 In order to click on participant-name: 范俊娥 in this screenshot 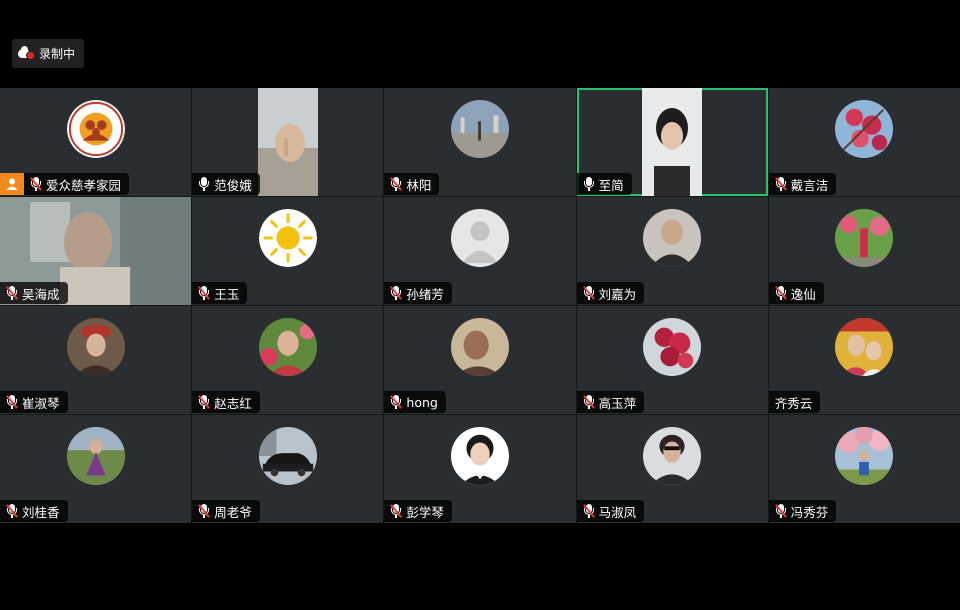, I will do `click(233, 185)`.